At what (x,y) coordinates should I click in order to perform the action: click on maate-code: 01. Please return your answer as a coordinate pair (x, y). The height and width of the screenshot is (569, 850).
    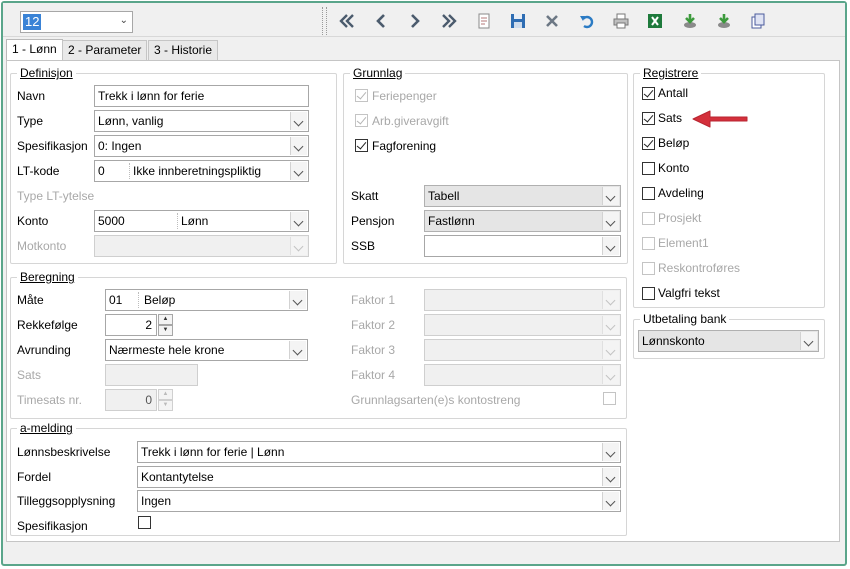
    Looking at the image, I should click on (116, 300).